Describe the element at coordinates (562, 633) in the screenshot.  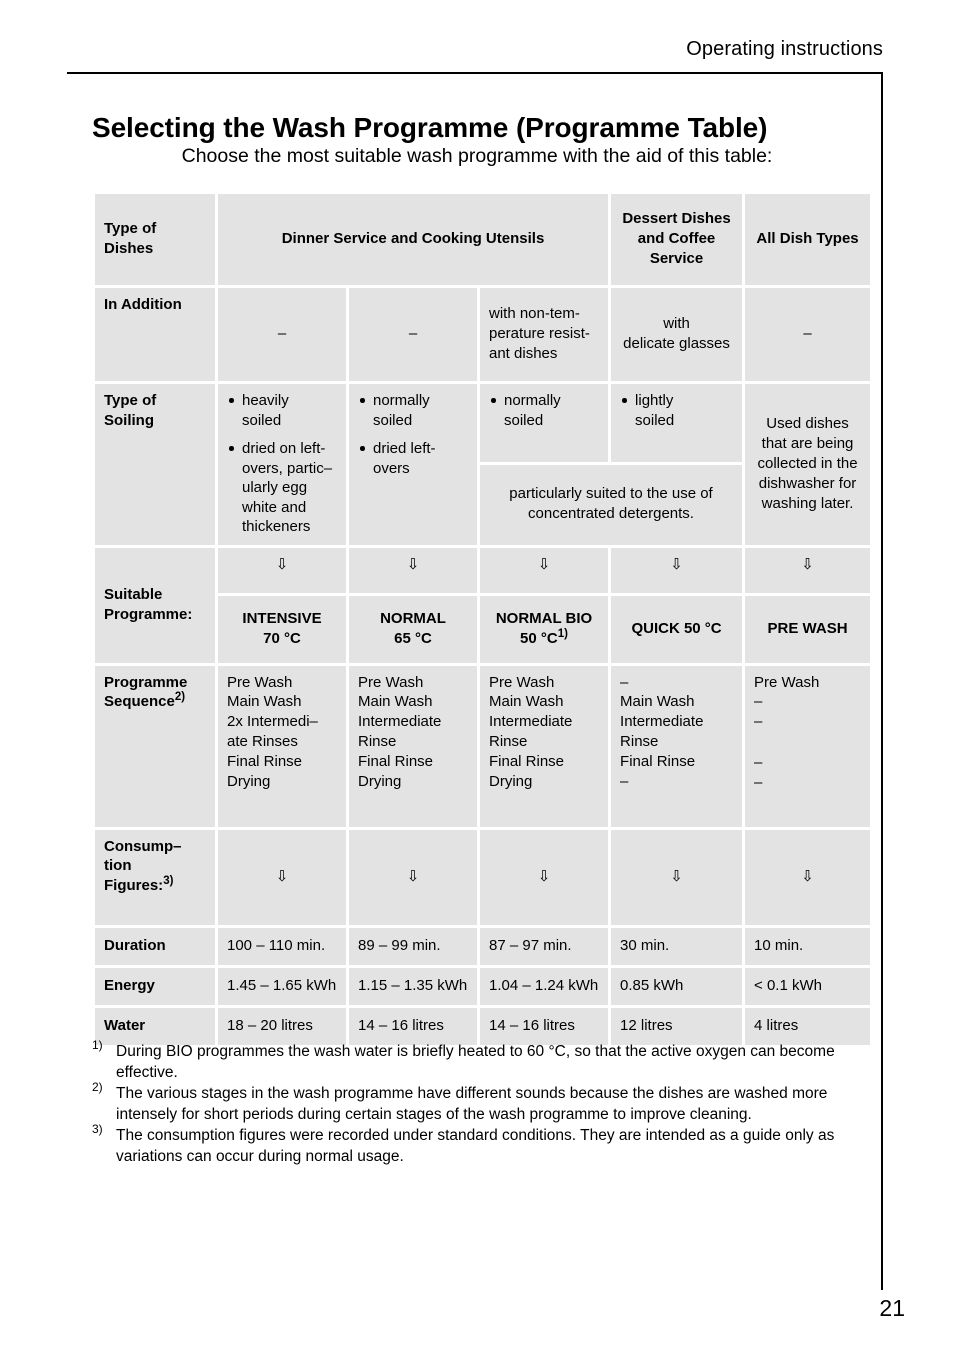
I see `footnote-ref-1: 1)` at that location.